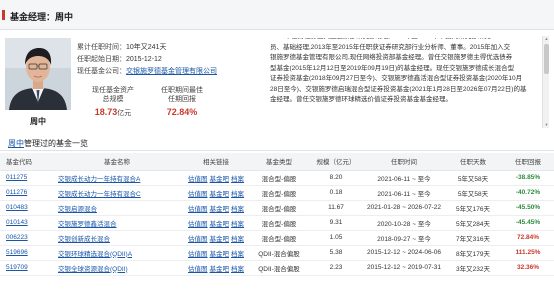  What do you see at coordinates (182, 99) in the screenshot?
I see `return-label-2: 任期回报` at bounding box center [182, 99].